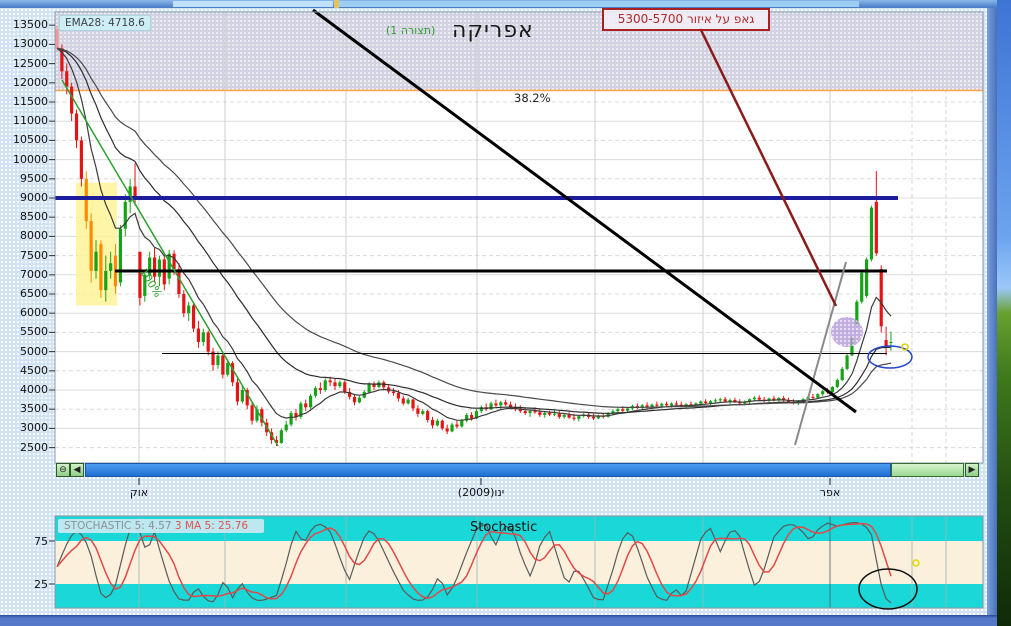  I want to click on window-right-border, so click(992, 313).